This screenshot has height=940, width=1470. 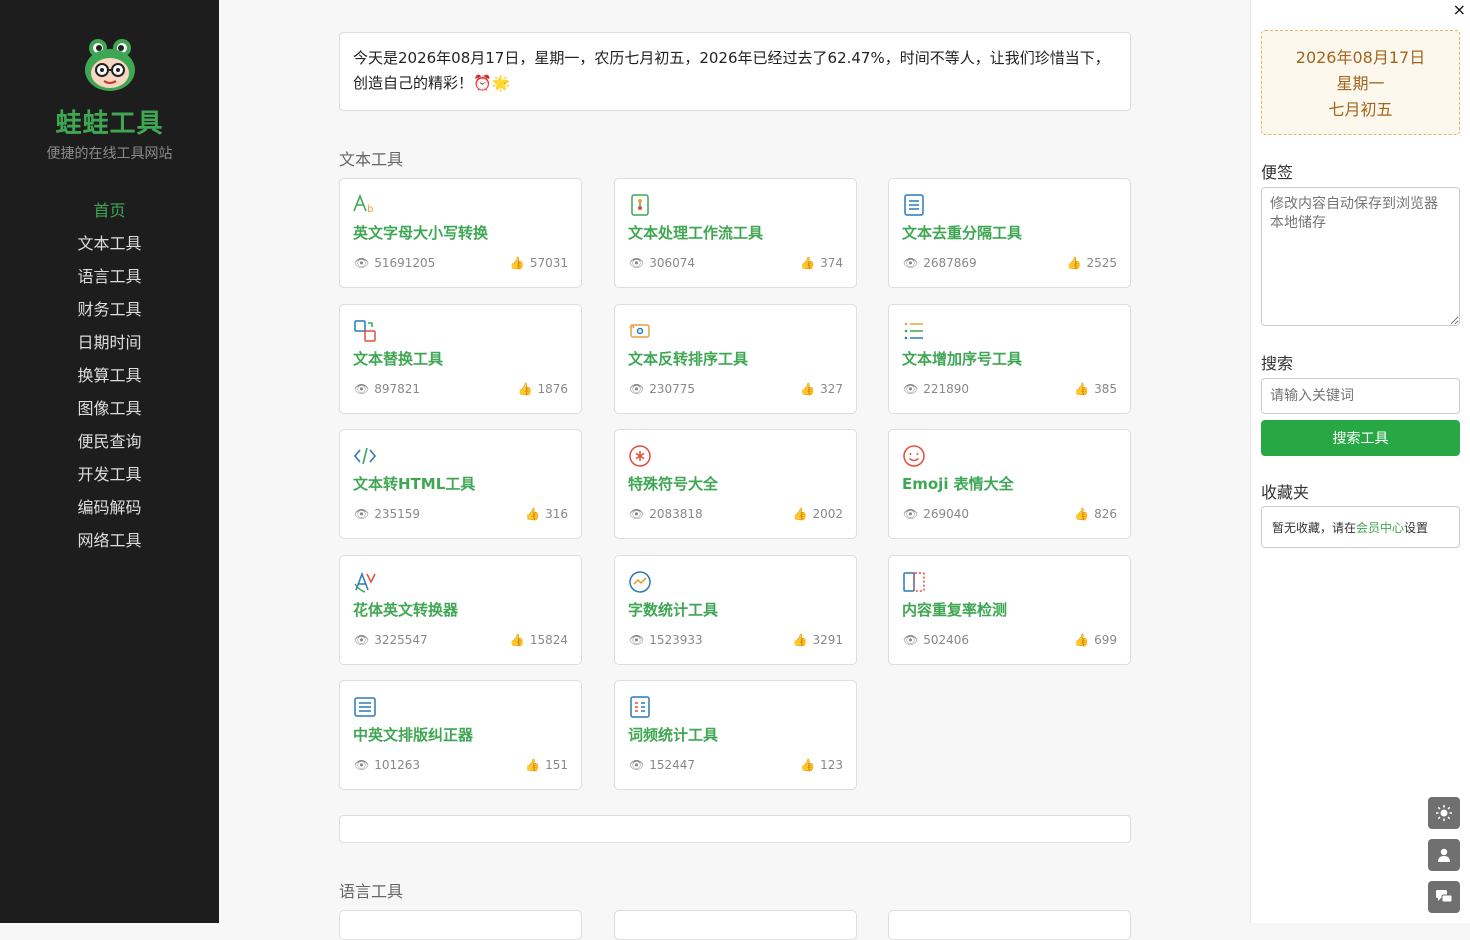 What do you see at coordinates (640, 456) in the screenshot?
I see `asterisk-icon` at bounding box center [640, 456].